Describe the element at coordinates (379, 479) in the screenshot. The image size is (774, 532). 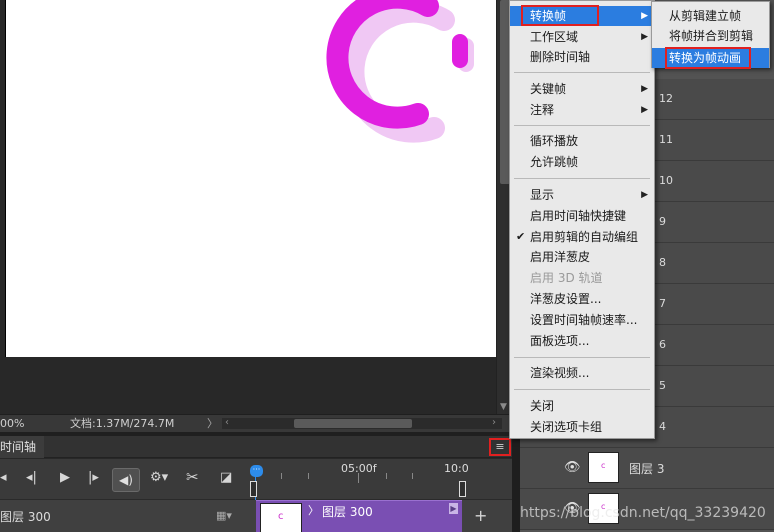
I see `time-ruler: ··· 05:00f 10:0` at that location.